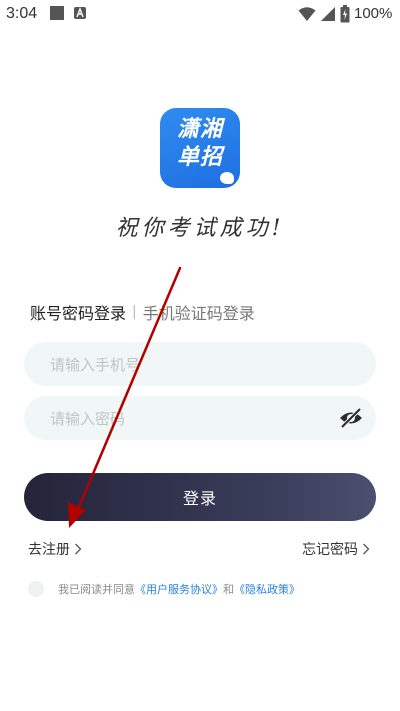  I want to click on agreement-checkbox, so click(36, 589).